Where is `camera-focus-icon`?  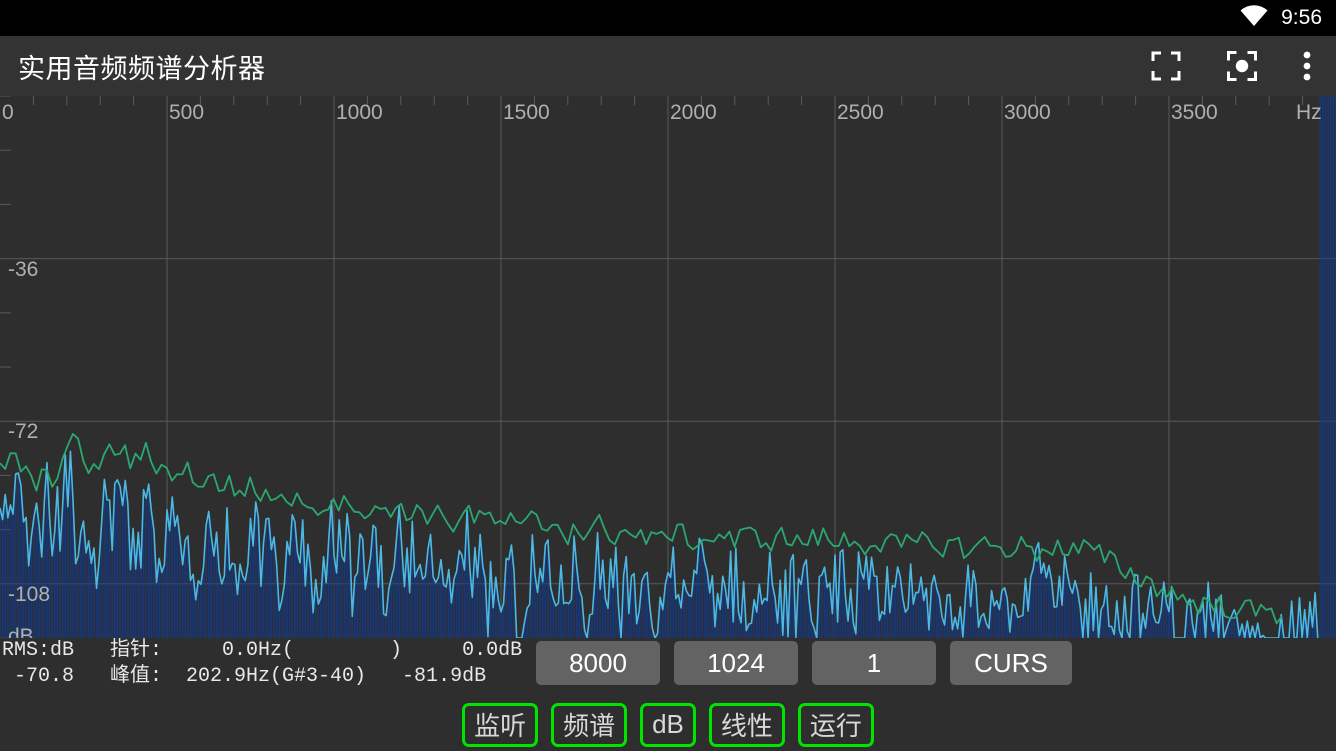
camera-focus-icon is located at coordinates (1242, 66).